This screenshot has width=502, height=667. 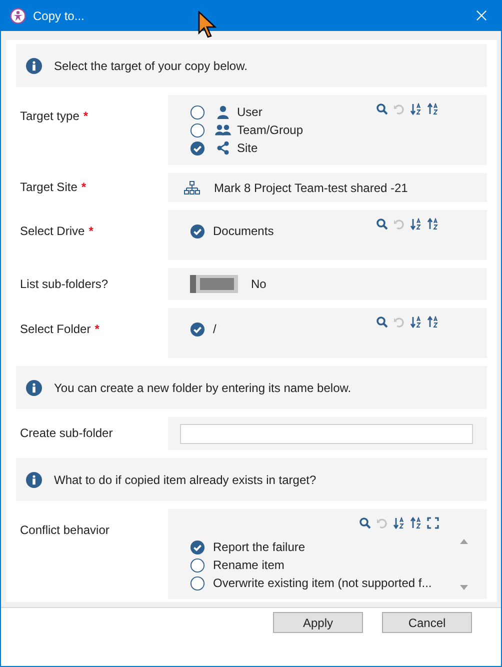 What do you see at coordinates (326, 434) in the screenshot?
I see `input-field` at bounding box center [326, 434].